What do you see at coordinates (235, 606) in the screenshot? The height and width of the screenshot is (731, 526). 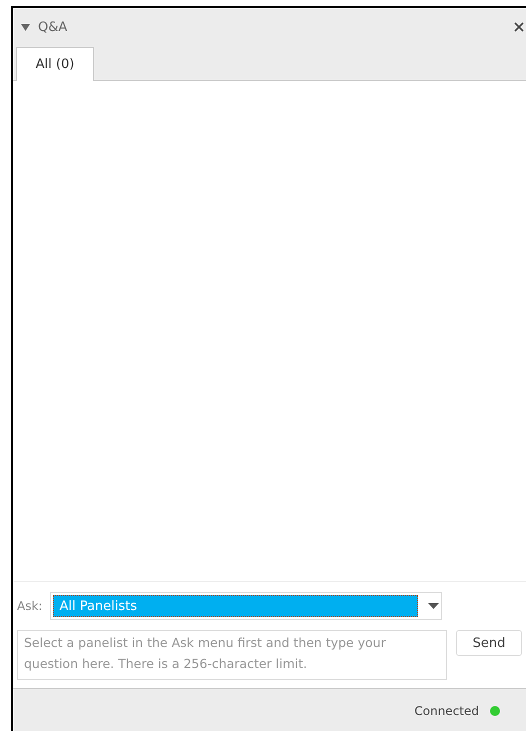 I see `selected-option: All Panelists` at bounding box center [235, 606].